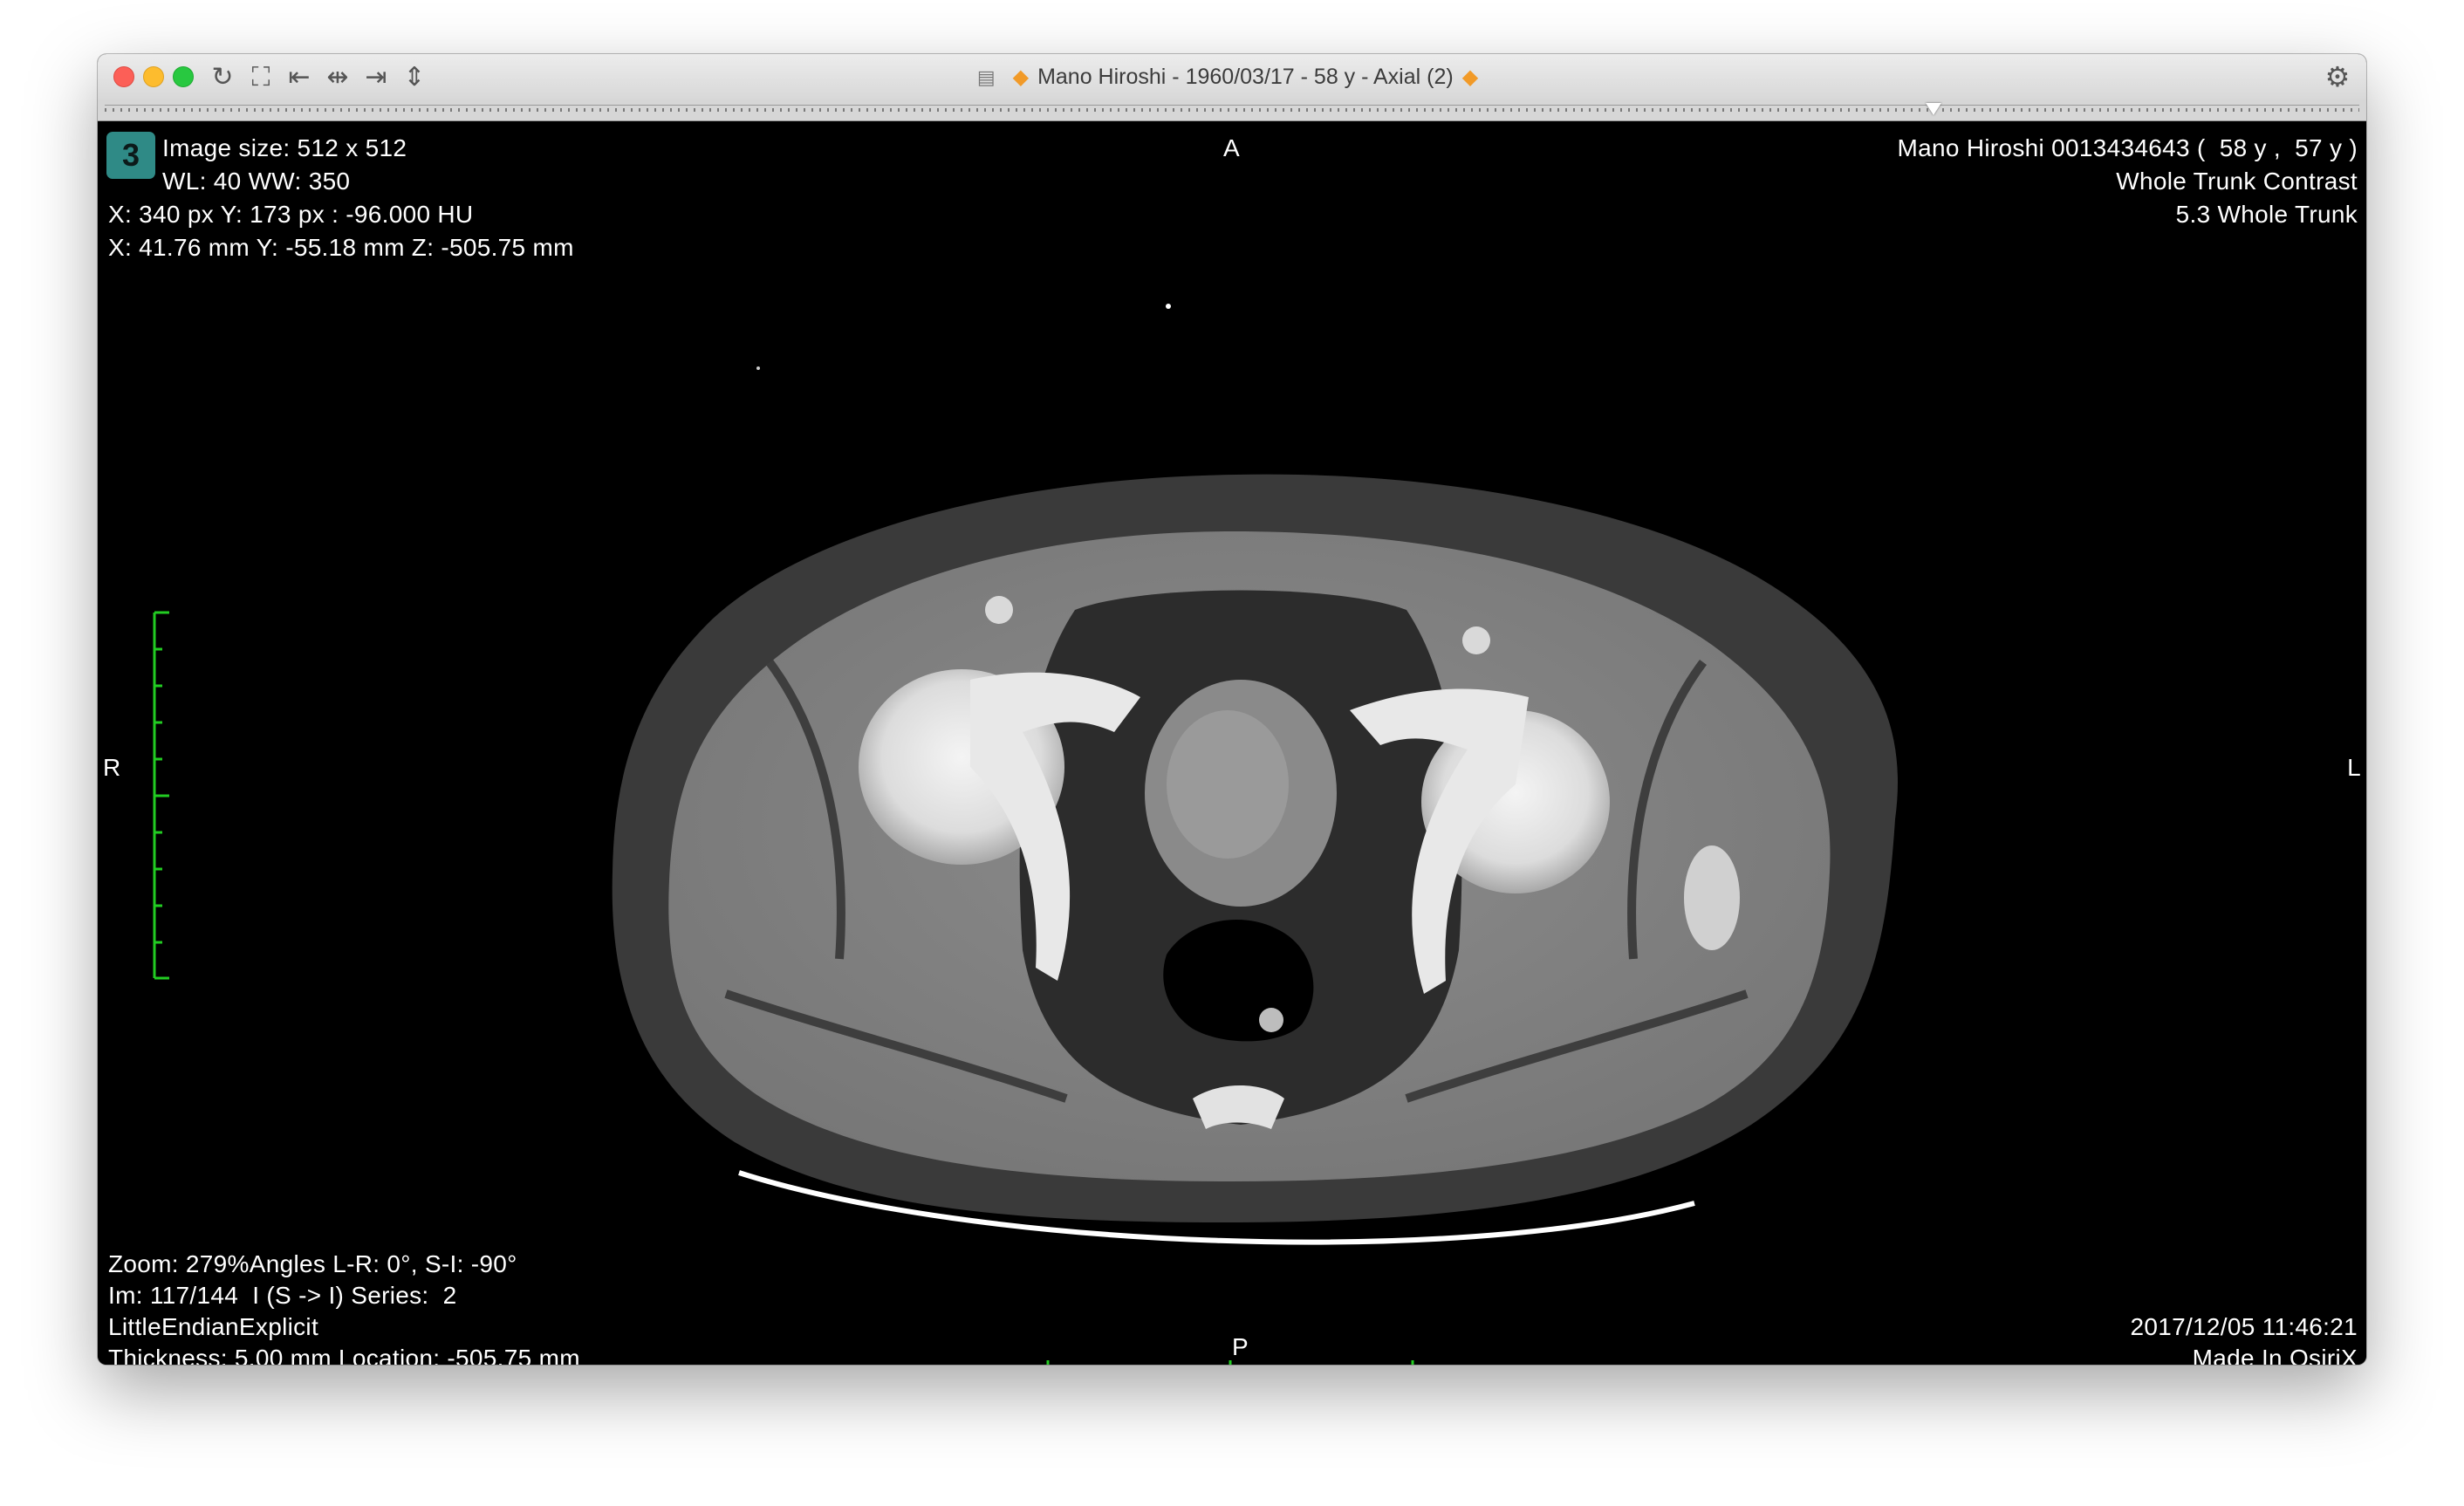 The image size is (2464, 1506). Describe the element at coordinates (256, 181) in the screenshot. I see `window-level-label: WL: 40 WW: 350` at that location.